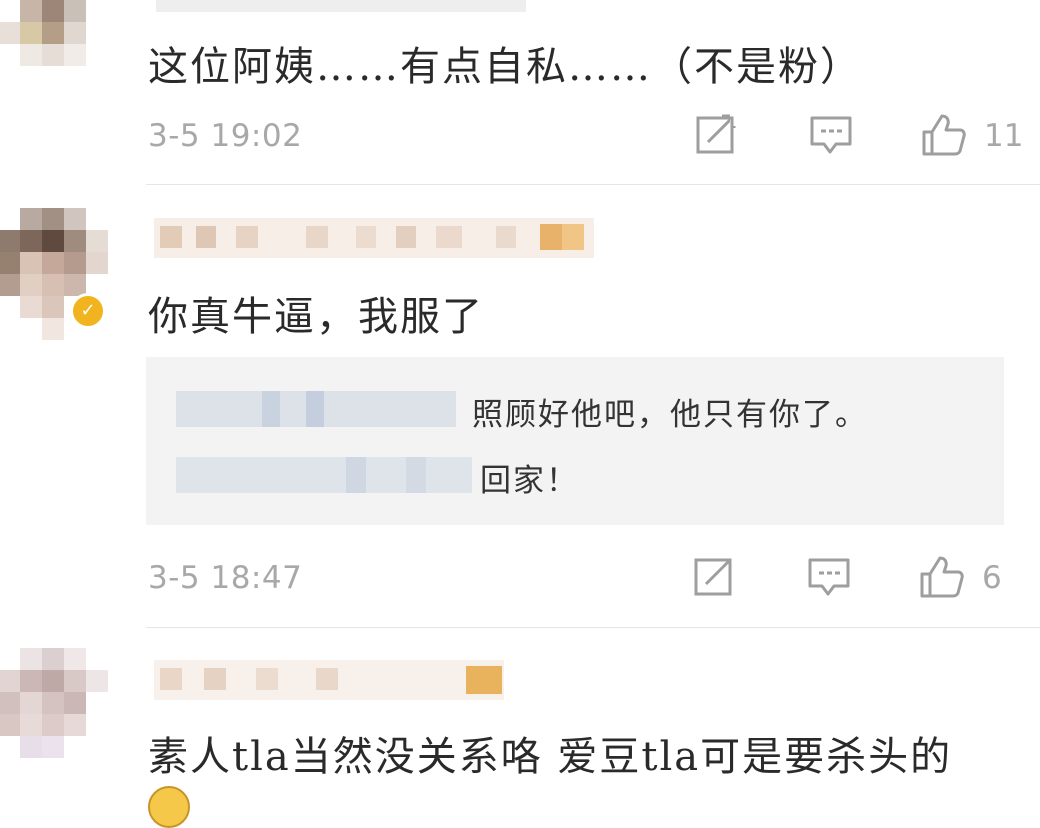 This screenshot has height=828, width=1040. What do you see at coordinates (550, 757) in the screenshot?
I see `comment-text: 素人tla当然没关系咯 爱豆tla可是要杀头的` at bounding box center [550, 757].